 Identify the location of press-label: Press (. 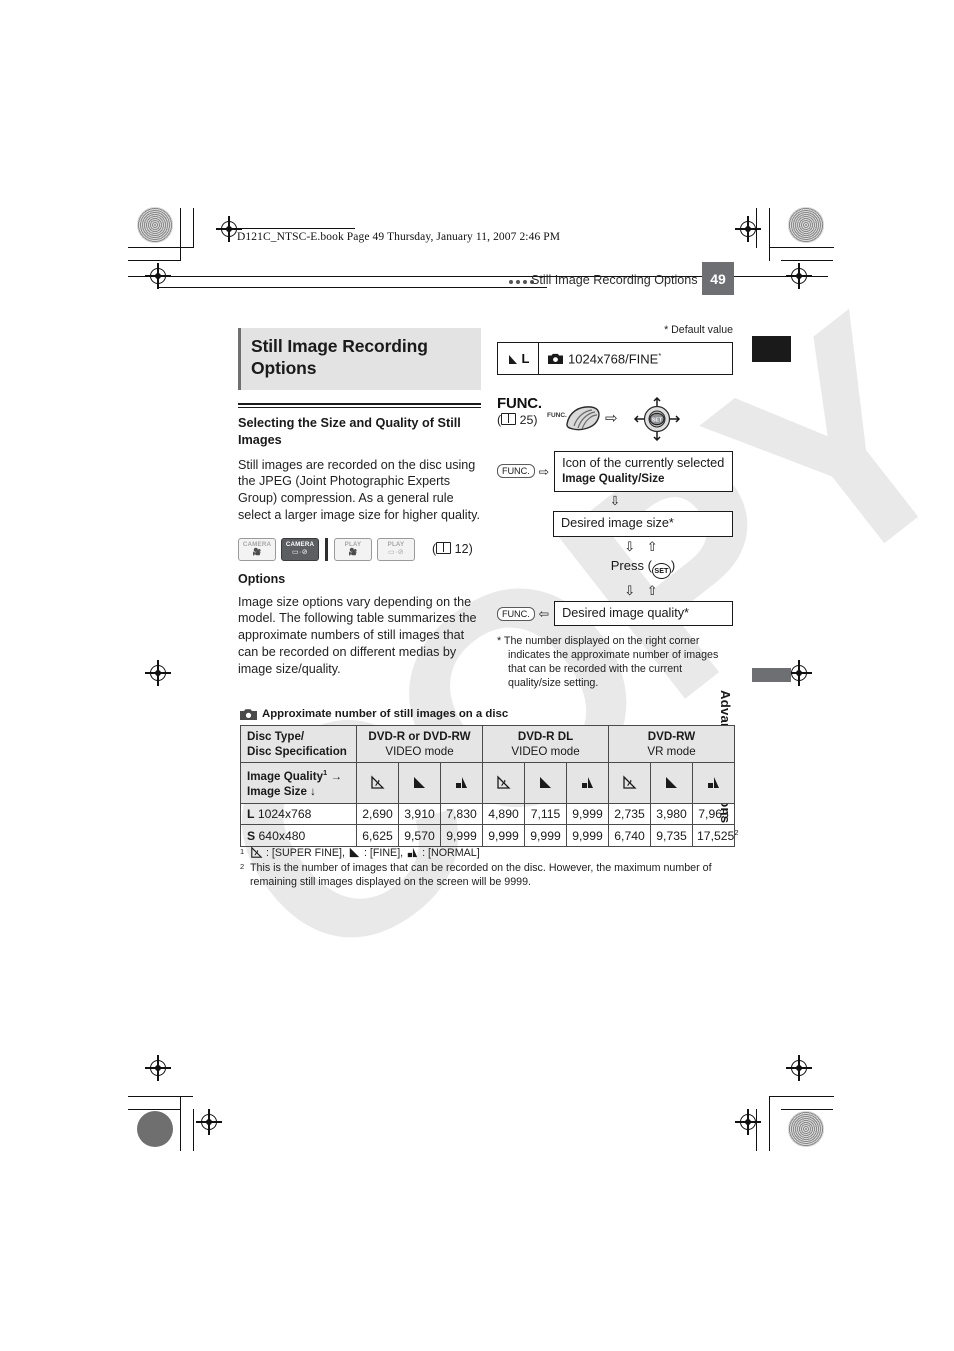
(631, 566).